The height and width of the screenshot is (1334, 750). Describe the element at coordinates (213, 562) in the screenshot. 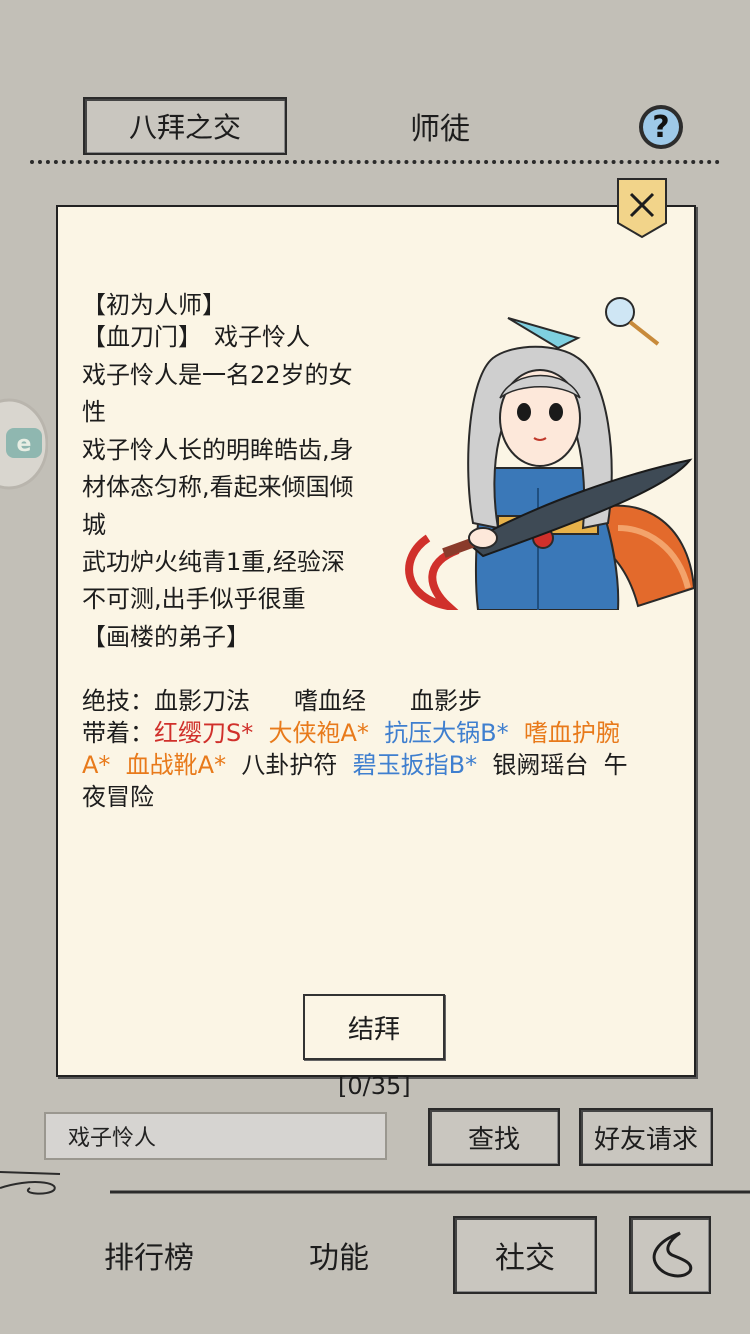

I see `description-line: 武功炉火纯青1重,经验深` at that location.